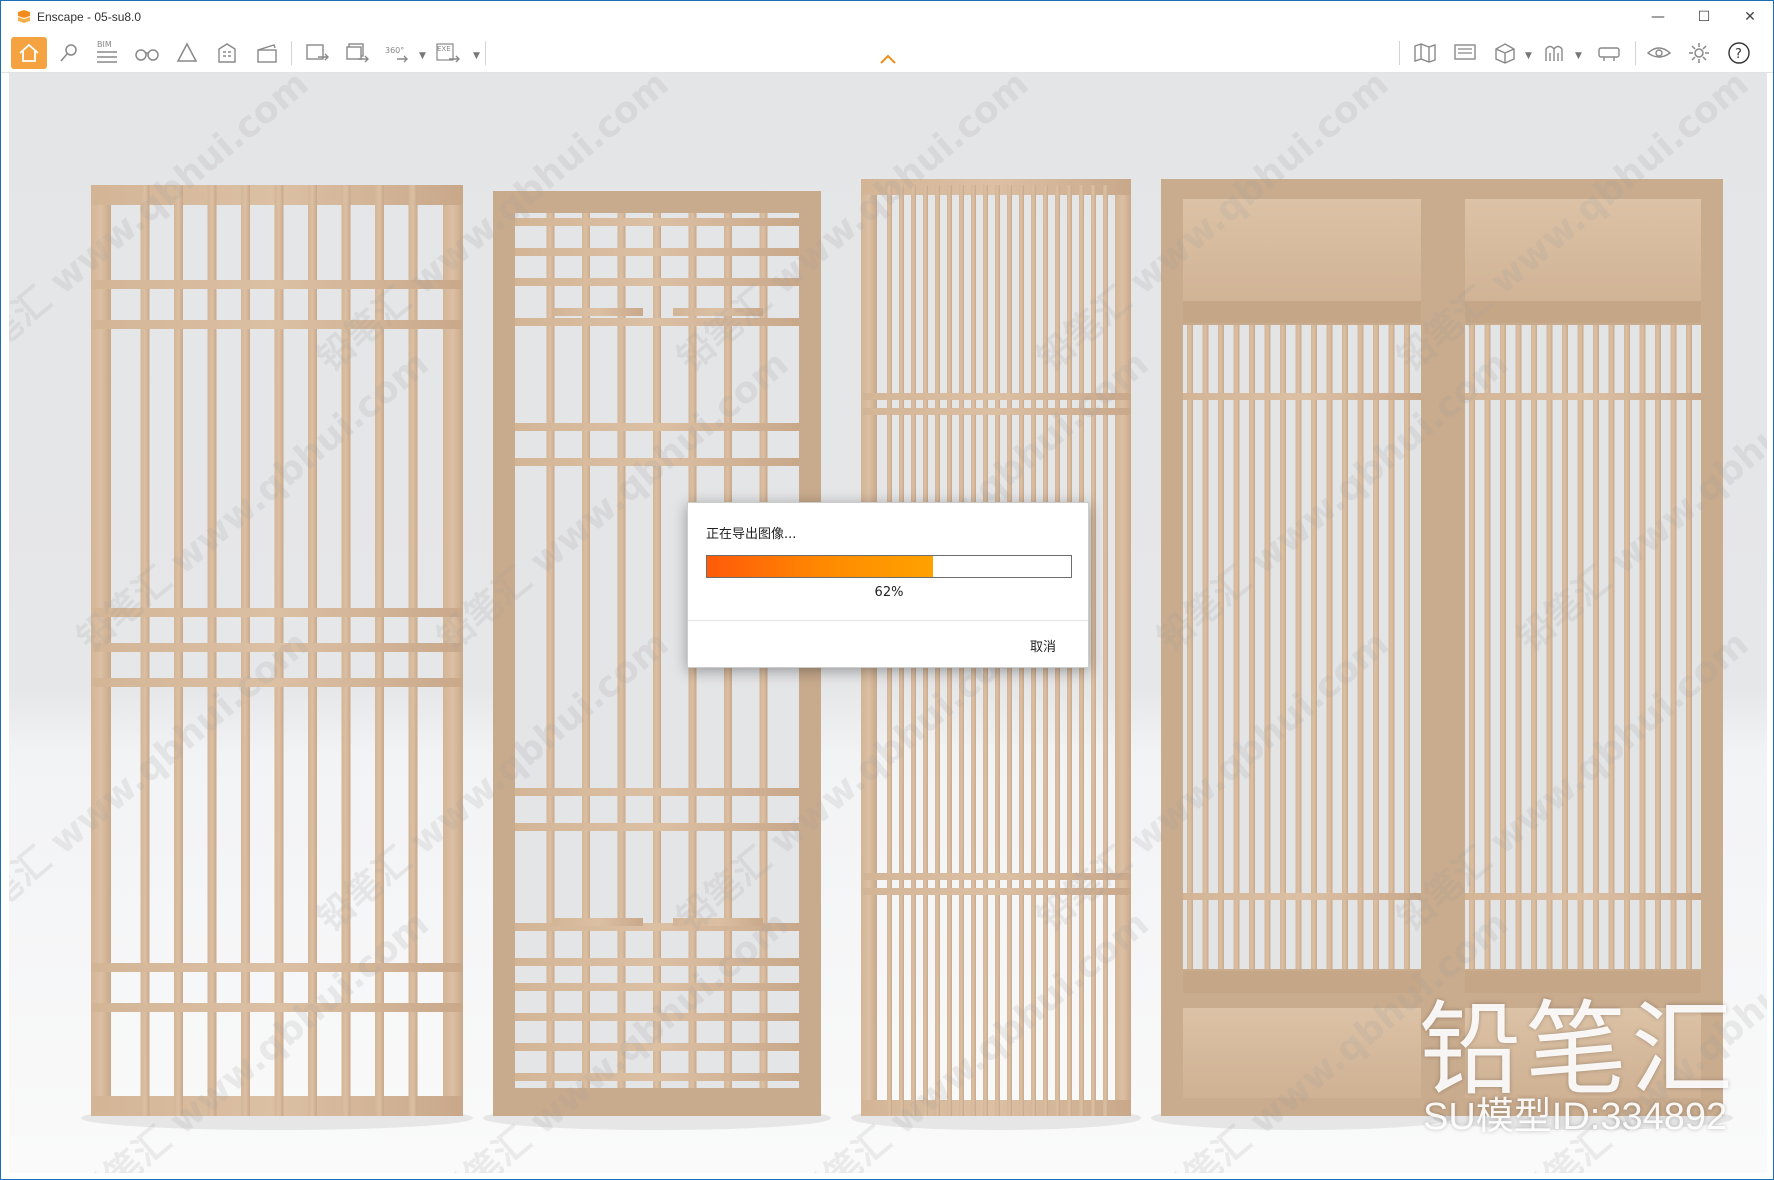 The image size is (1774, 1180). What do you see at coordinates (1465, 53) in the screenshot?
I see `monitor-button` at bounding box center [1465, 53].